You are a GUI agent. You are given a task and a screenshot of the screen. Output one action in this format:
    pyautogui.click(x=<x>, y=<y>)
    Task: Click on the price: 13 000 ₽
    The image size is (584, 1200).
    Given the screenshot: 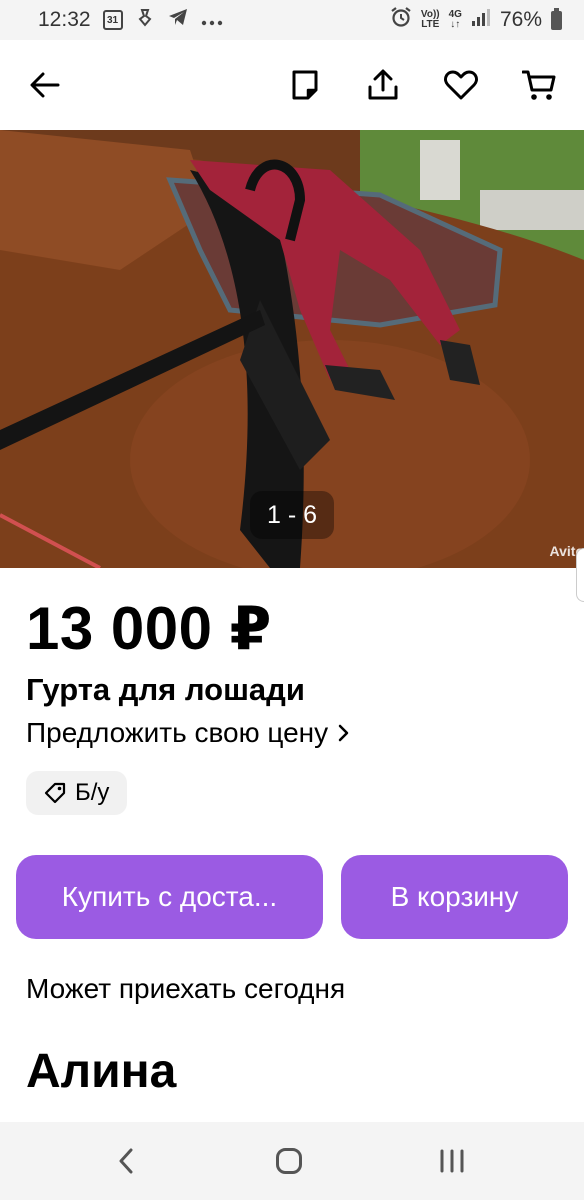 What is the action you would take?
    pyautogui.click(x=149, y=628)
    